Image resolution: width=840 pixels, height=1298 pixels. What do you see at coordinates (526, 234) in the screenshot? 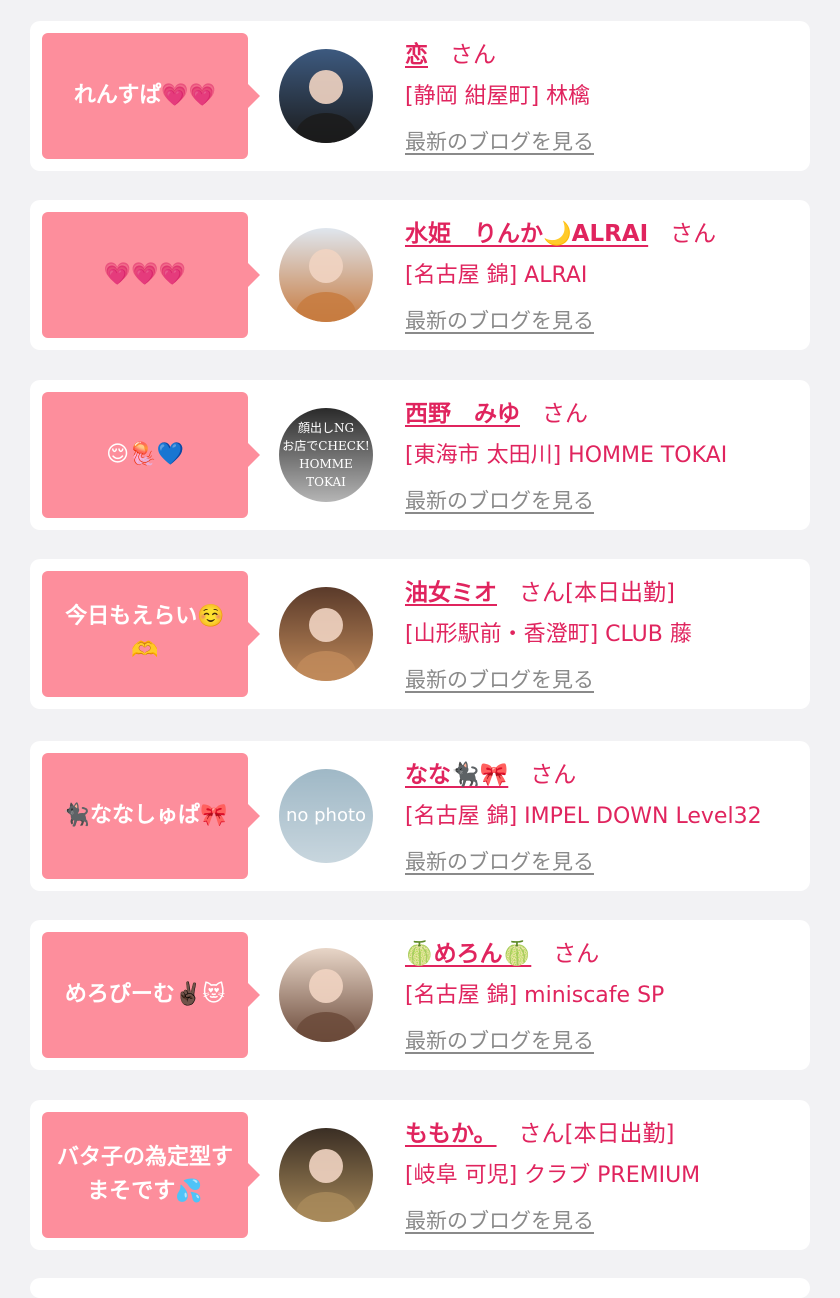
I see `cast-name-link: 水姫 りんか🌙ALRAI` at bounding box center [526, 234].